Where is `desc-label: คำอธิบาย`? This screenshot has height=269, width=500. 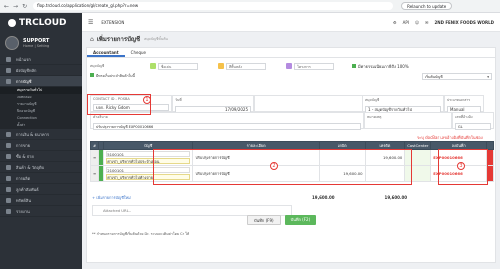 desc-label: คำอธิบาย is located at coordinates (100, 117).